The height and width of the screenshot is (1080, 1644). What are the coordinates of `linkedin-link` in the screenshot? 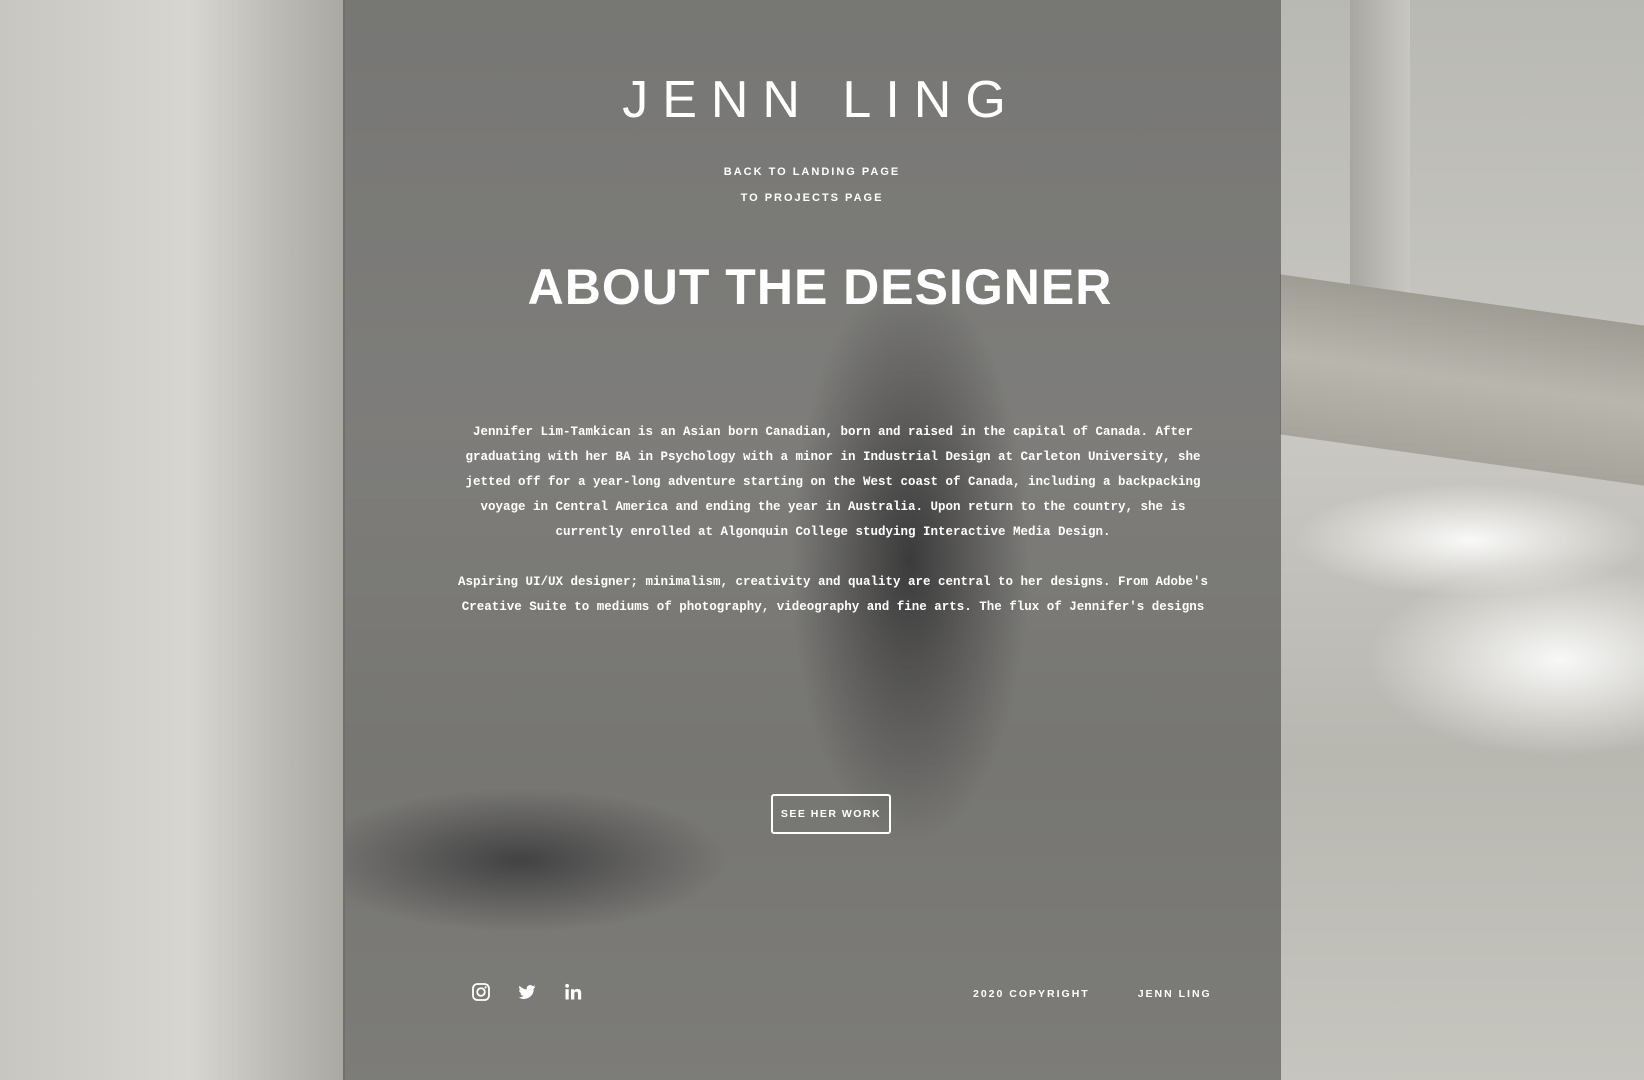 It's located at (573, 992).